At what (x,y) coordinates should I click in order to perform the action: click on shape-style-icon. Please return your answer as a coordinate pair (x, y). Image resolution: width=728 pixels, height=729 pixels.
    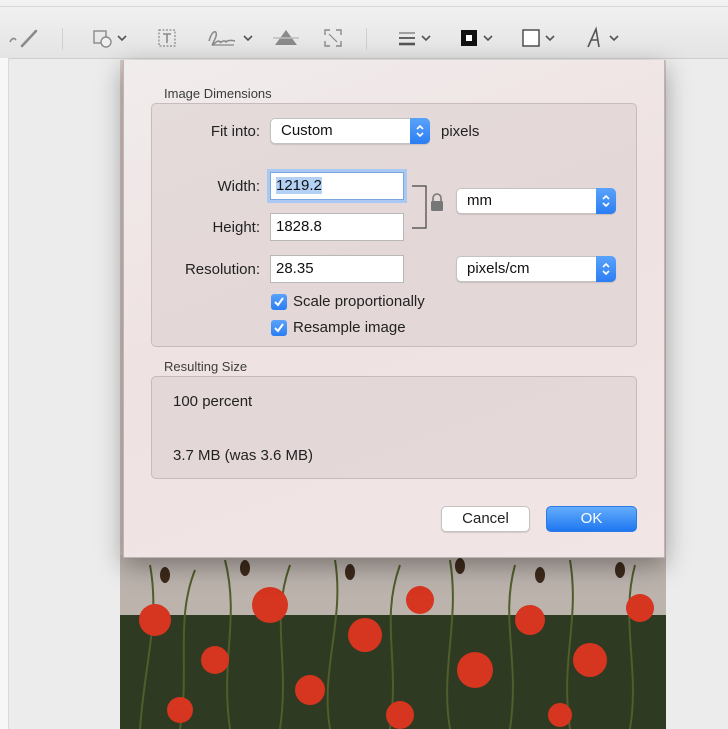
    Looking at the image, I should click on (407, 39).